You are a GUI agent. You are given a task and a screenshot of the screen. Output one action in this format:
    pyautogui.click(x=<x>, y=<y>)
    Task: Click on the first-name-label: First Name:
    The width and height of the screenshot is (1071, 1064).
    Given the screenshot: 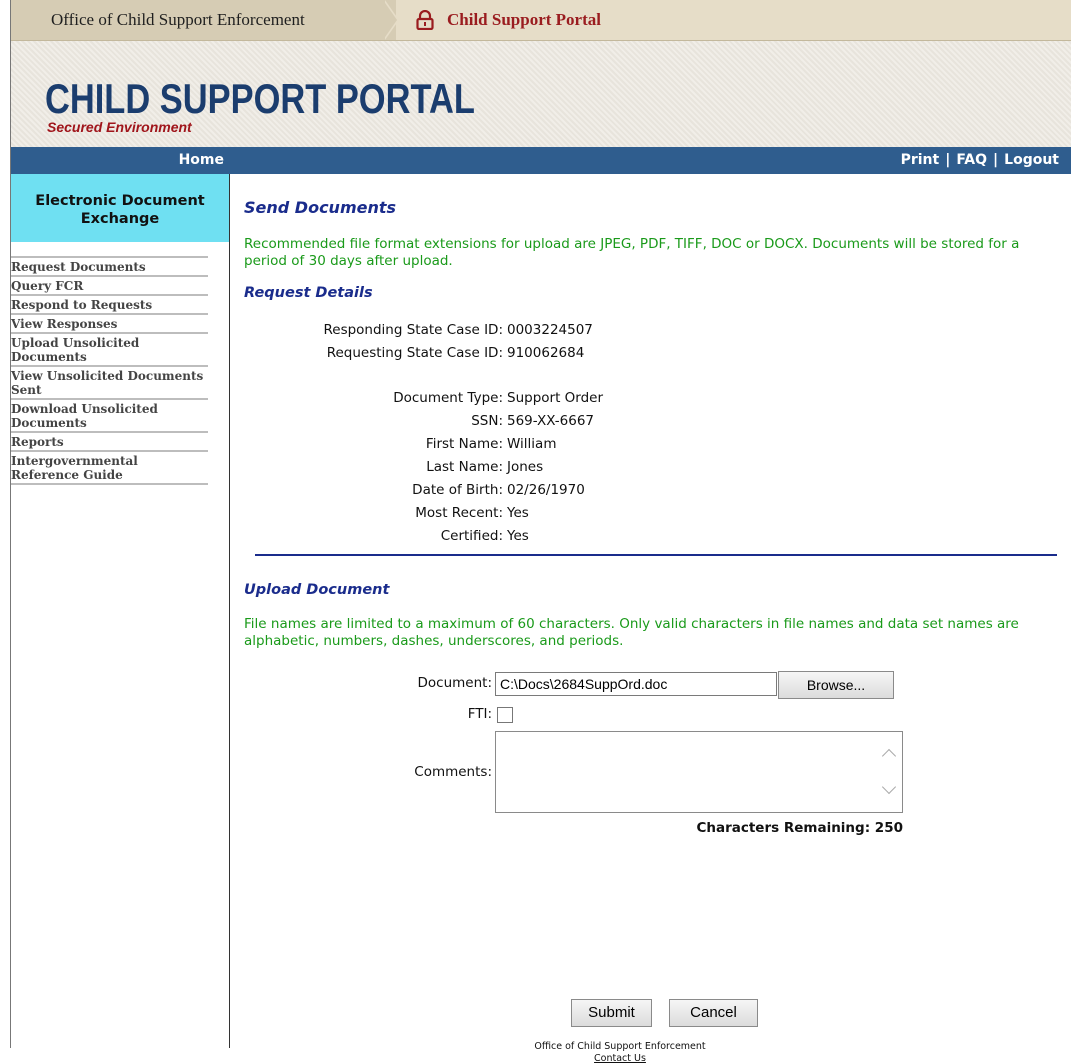 What is the action you would take?
    pyautogui.click(x=464, y=444)
    